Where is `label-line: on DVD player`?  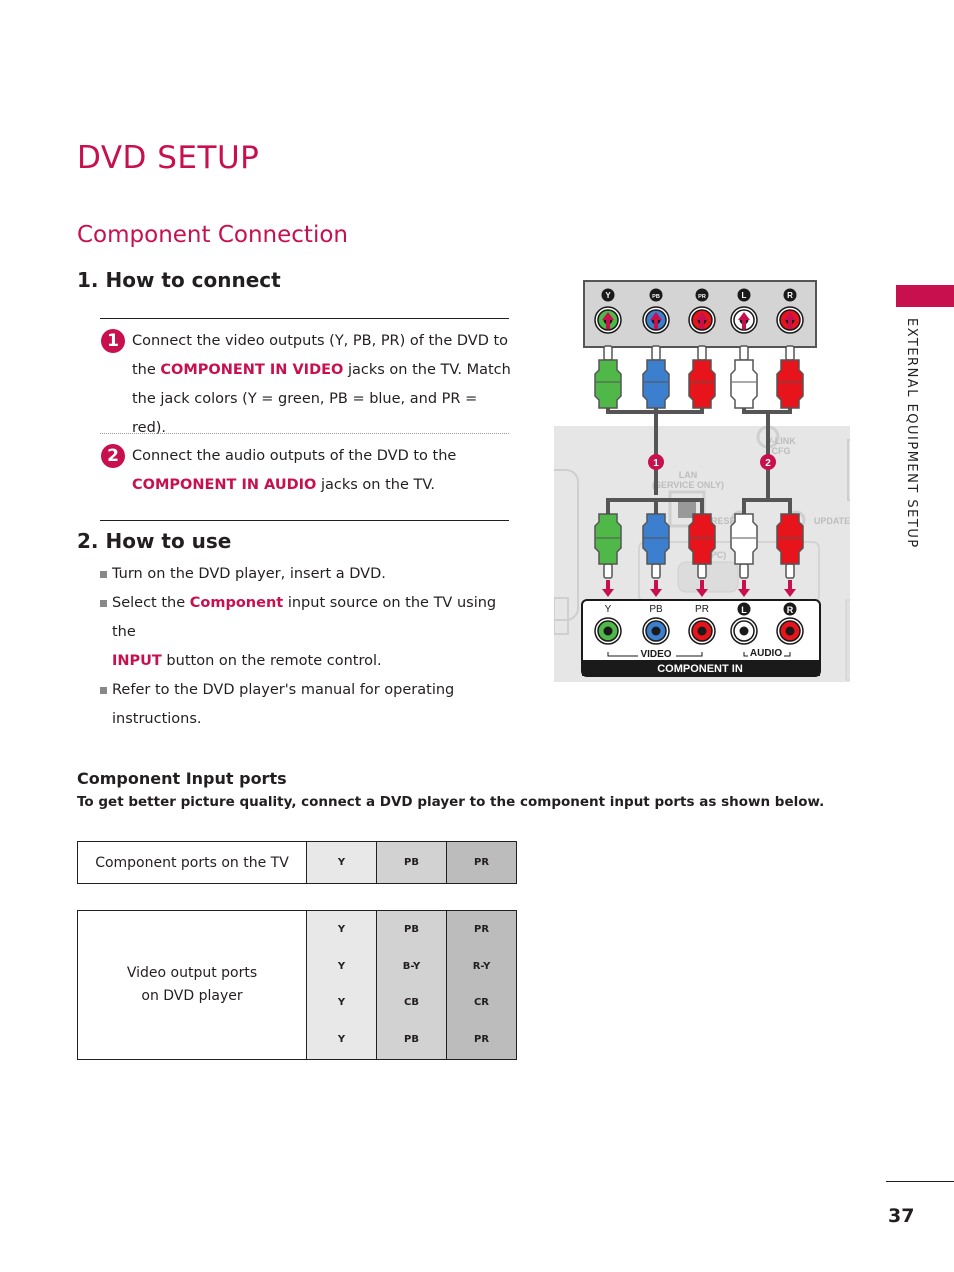
label-line: on DVD player is located at coordinates (192, 996).